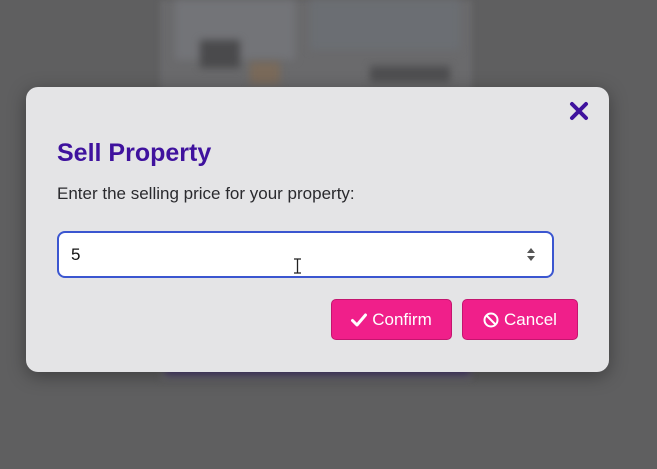 The image size is (657, 469). I want to click on confirm-label: Confirm, so click(402, 319).